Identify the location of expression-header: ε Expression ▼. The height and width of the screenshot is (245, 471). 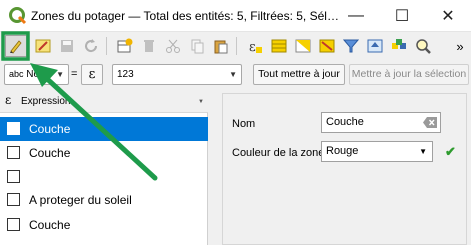
(104, 101).